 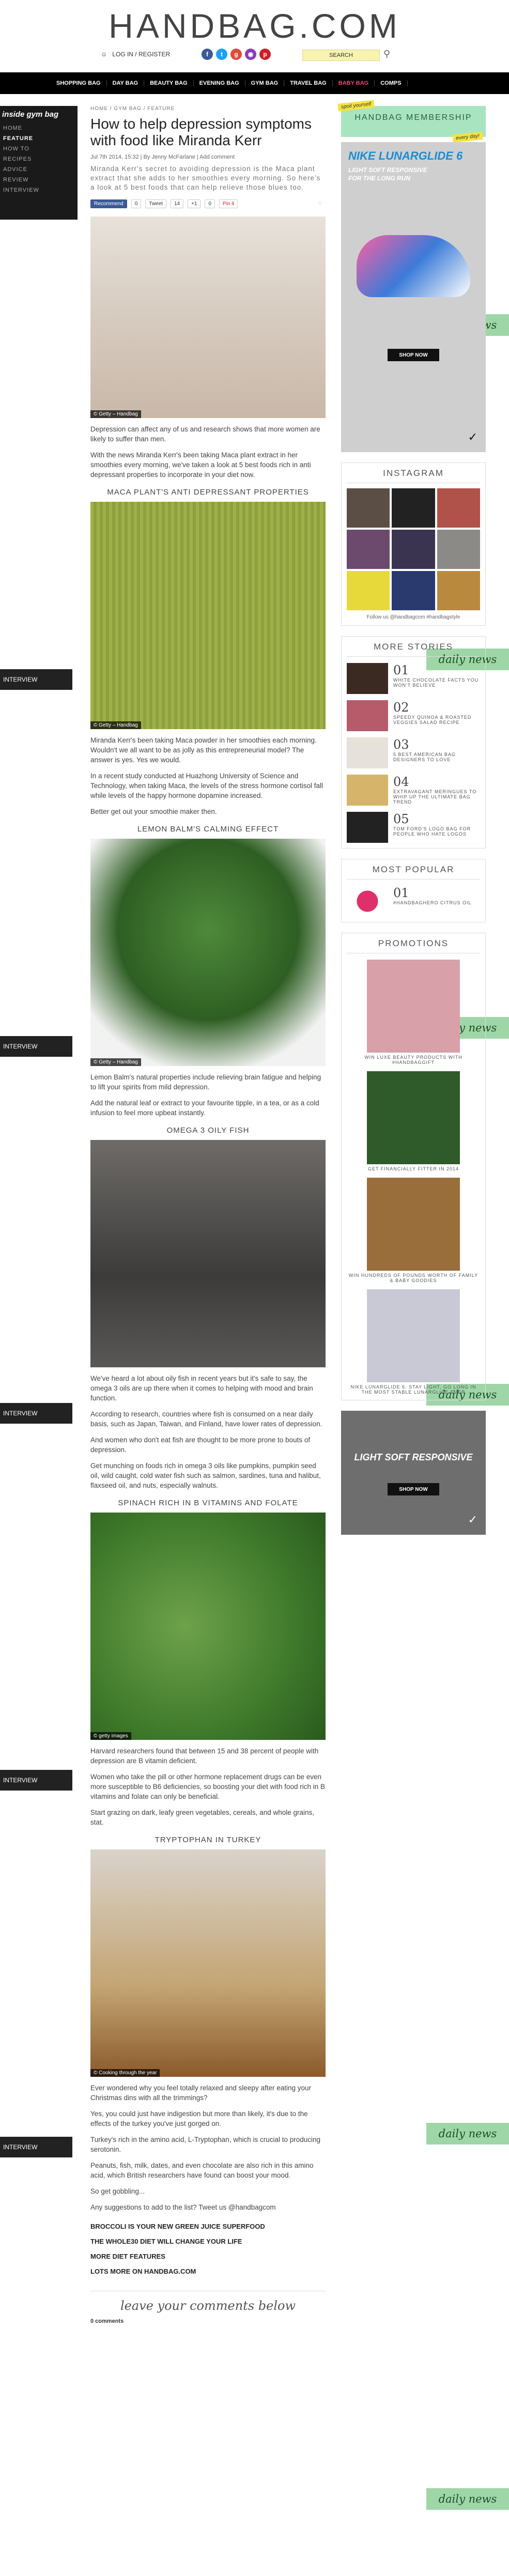 What do you see at coordinates (208, 2241) in the screenshot?
I see `related-link: THE WHOLE30 DIET WILL CHANGE YOUR LIFE` at bounding box center [208, 2241].